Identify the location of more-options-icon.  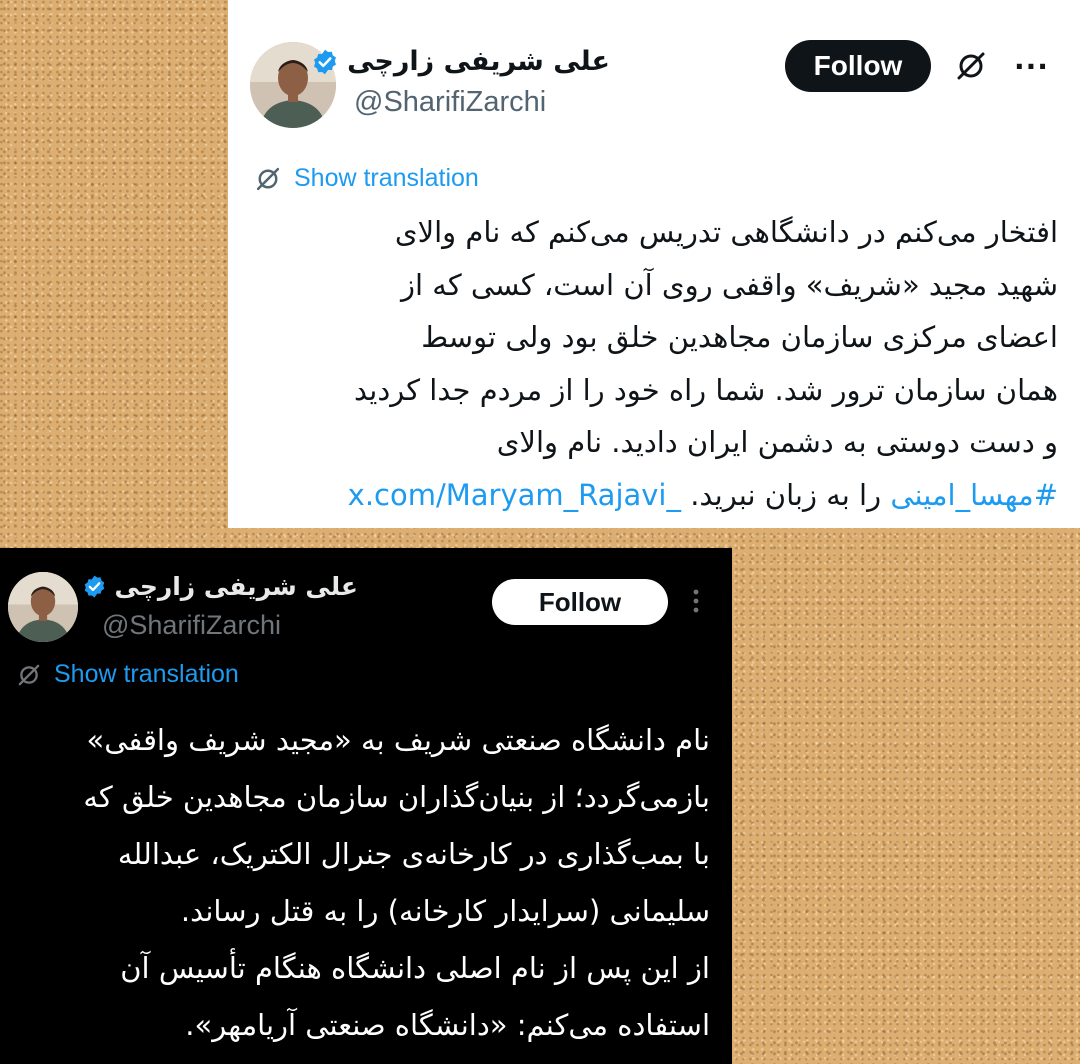
(696, 601).